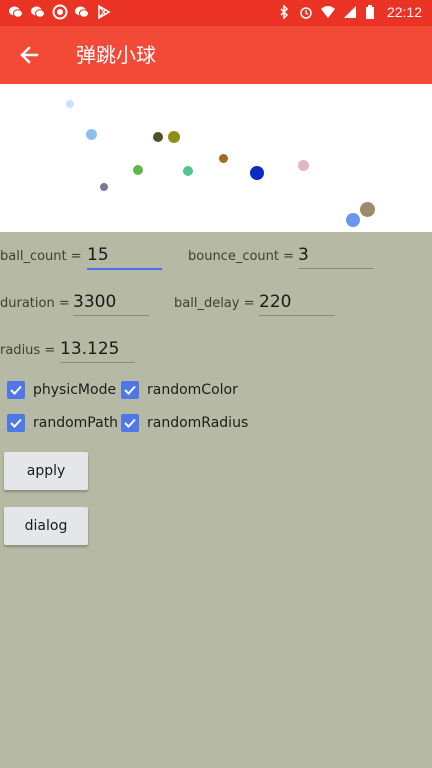  Describe the element at coordinates (284, 12) in the screenshot. I see `bluetooth-icon` at that location.